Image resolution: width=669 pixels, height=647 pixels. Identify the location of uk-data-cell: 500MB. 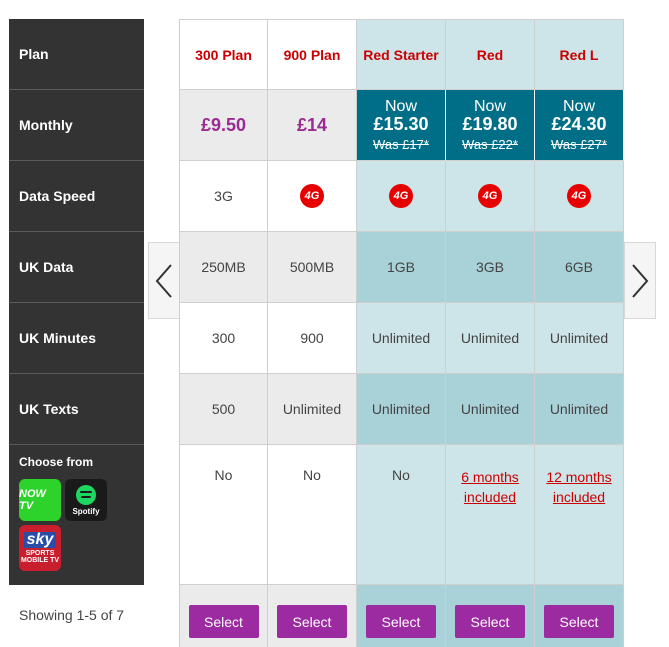
(312, 267).